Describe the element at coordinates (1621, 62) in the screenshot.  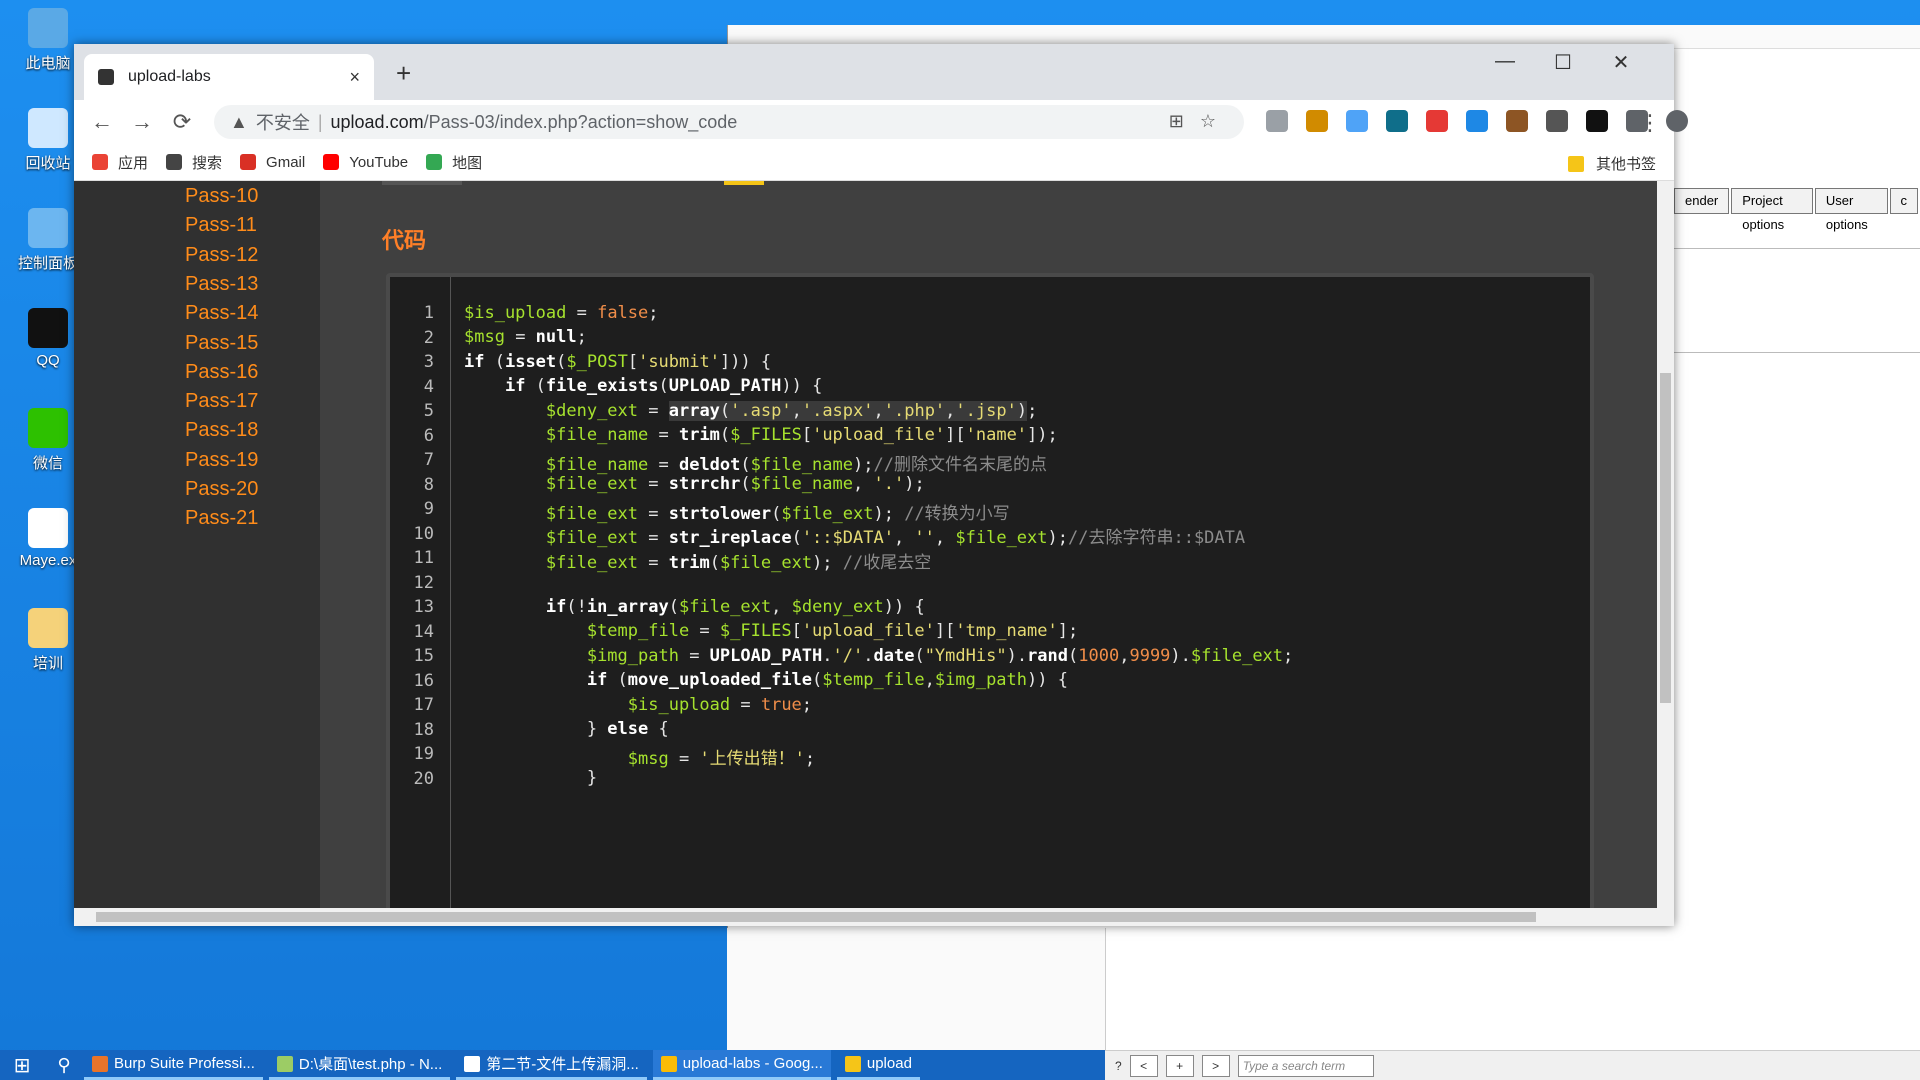
I see `close-button: ✕` at that location.